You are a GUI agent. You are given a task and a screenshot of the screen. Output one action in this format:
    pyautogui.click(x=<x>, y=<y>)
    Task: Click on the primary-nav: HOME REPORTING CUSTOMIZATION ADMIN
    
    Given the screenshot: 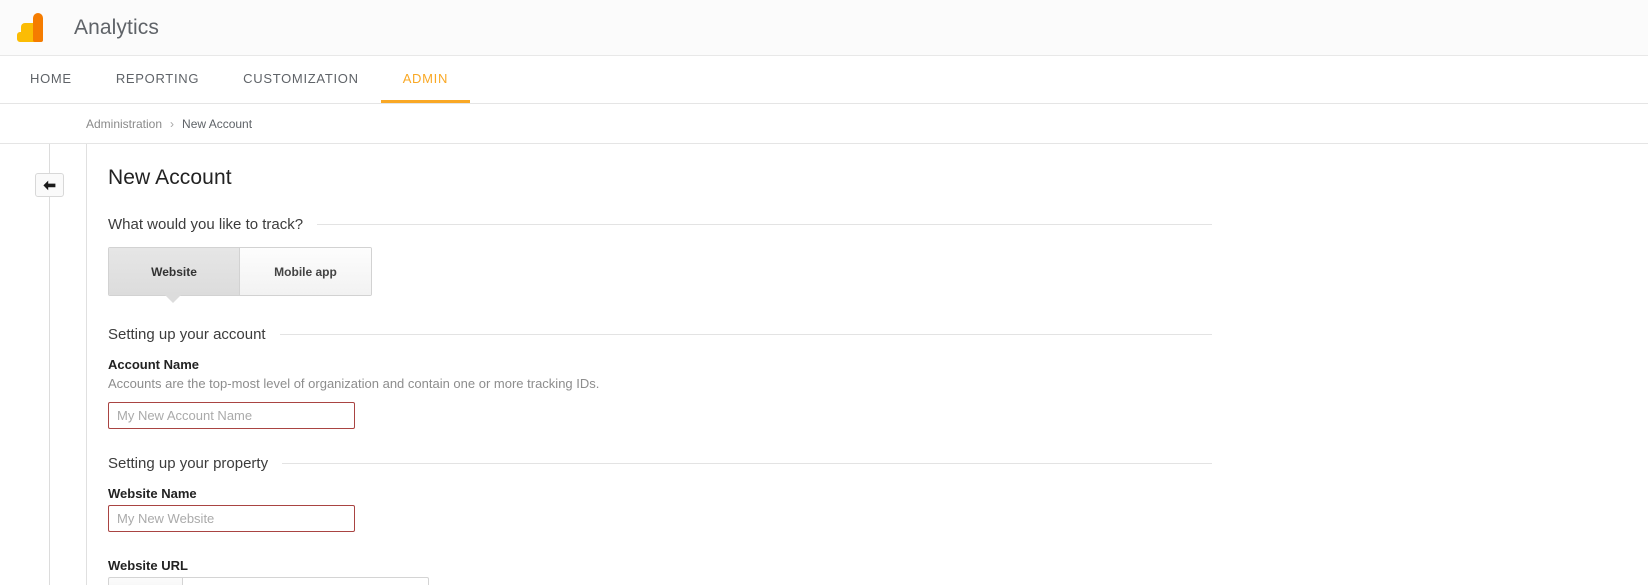 What is the action you would take?
    pyautogui.click(x=824, y=80)
    